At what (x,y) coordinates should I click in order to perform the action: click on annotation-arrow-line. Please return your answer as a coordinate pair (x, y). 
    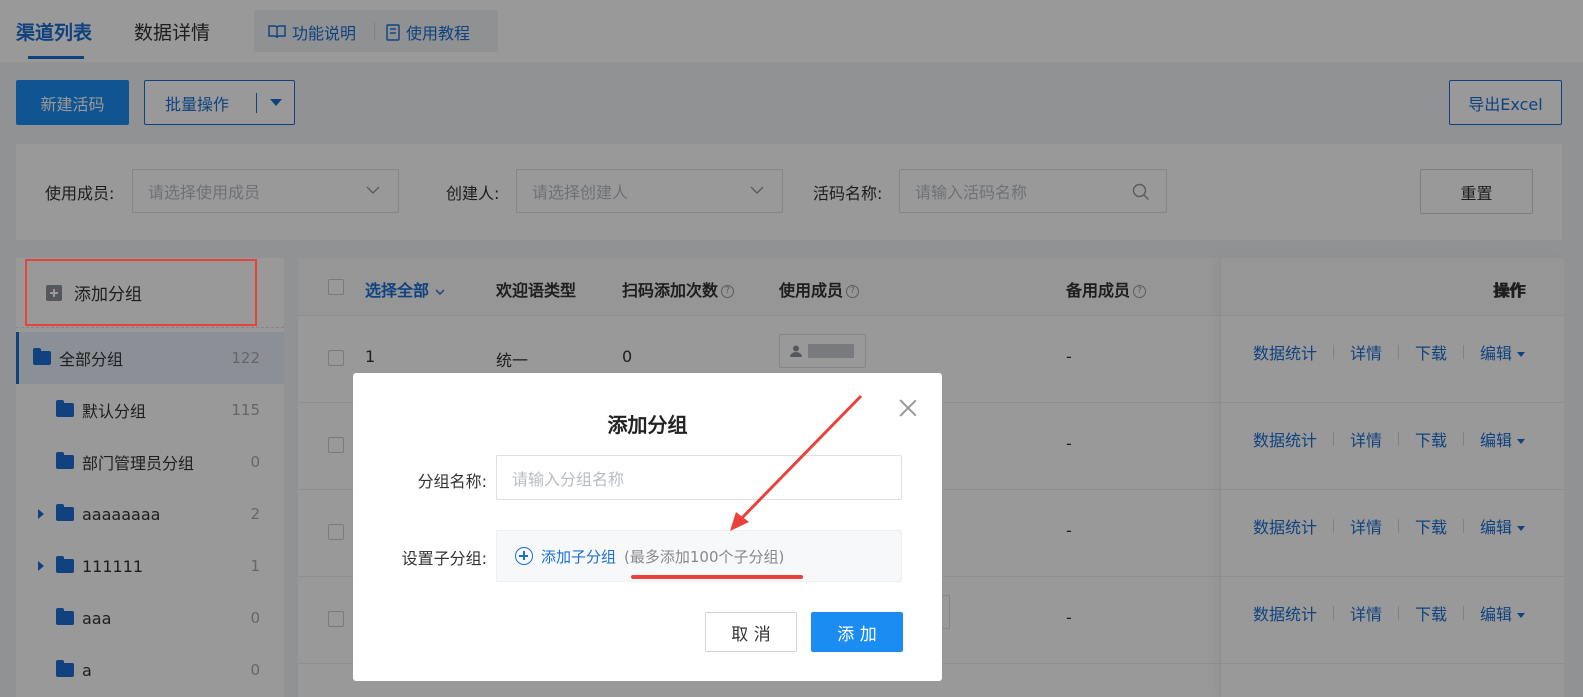
    Looking at the image, I should click on (799, 459).